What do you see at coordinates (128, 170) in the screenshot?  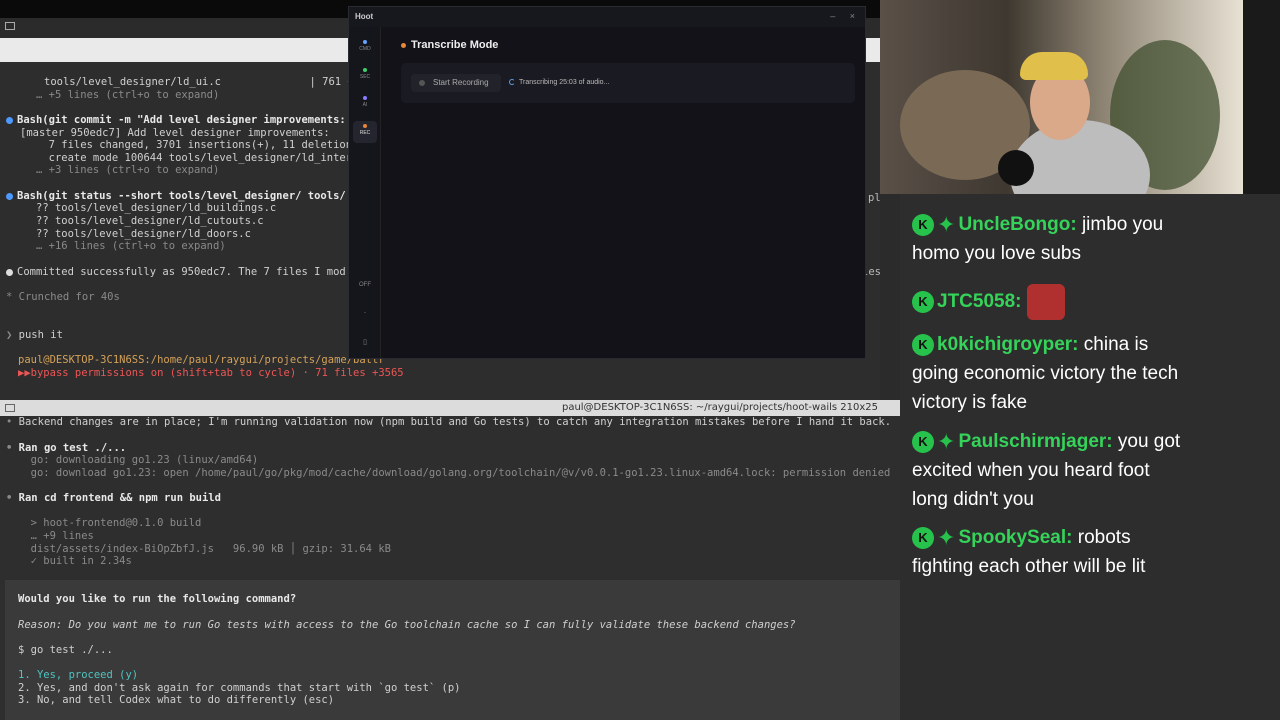 I see `terminal-line: … +3 lines (ctrl+o to expand)` at bounding box center [128, 170].